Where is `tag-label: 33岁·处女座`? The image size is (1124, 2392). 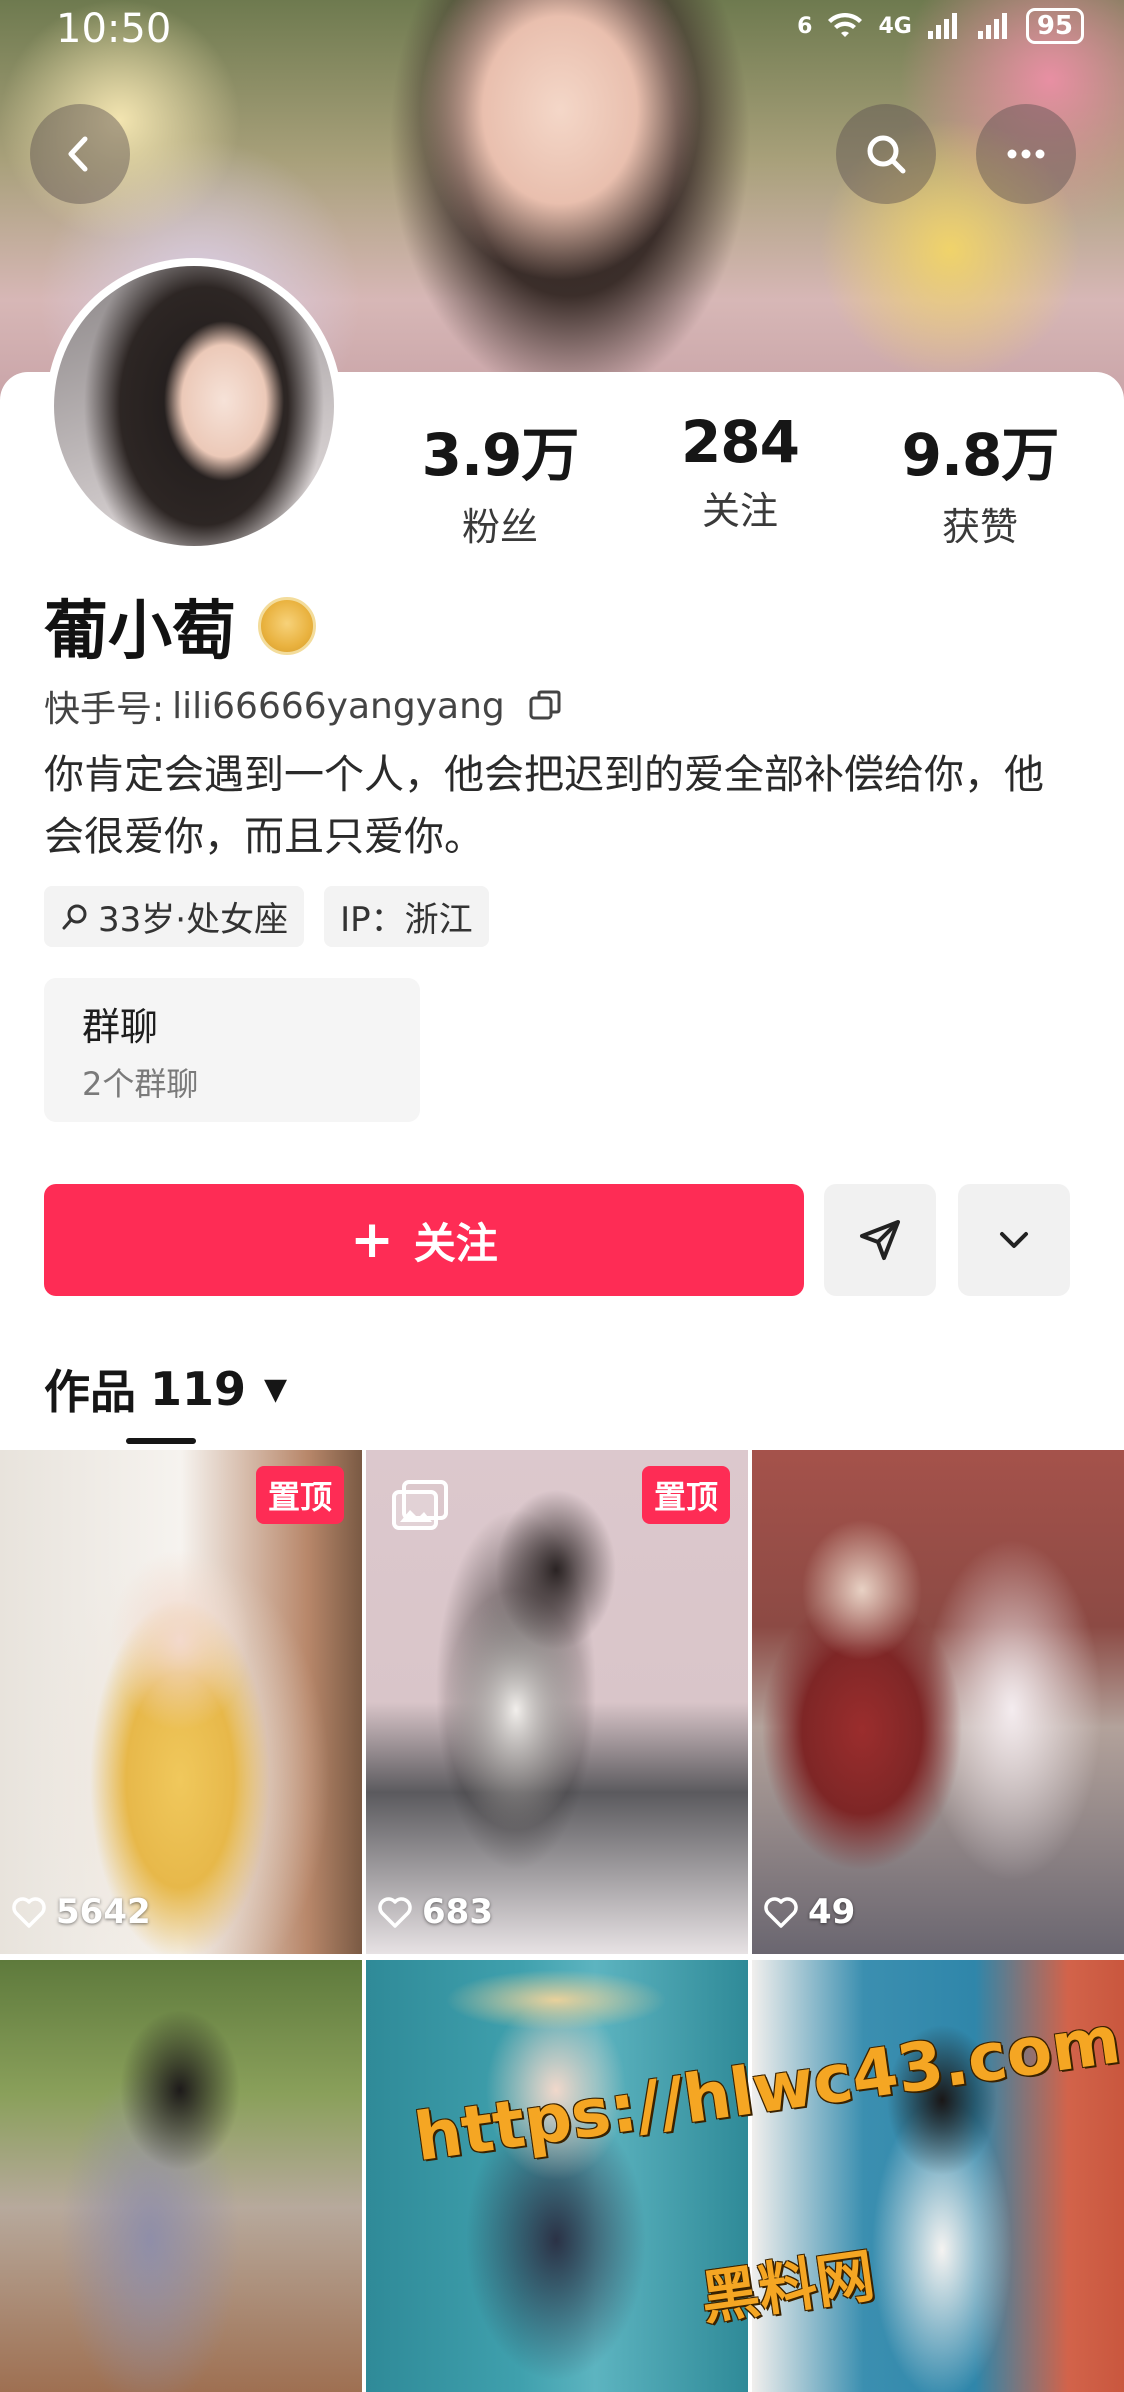
tag-label: 33岁·处女座 is located at coordinates (193, 920).